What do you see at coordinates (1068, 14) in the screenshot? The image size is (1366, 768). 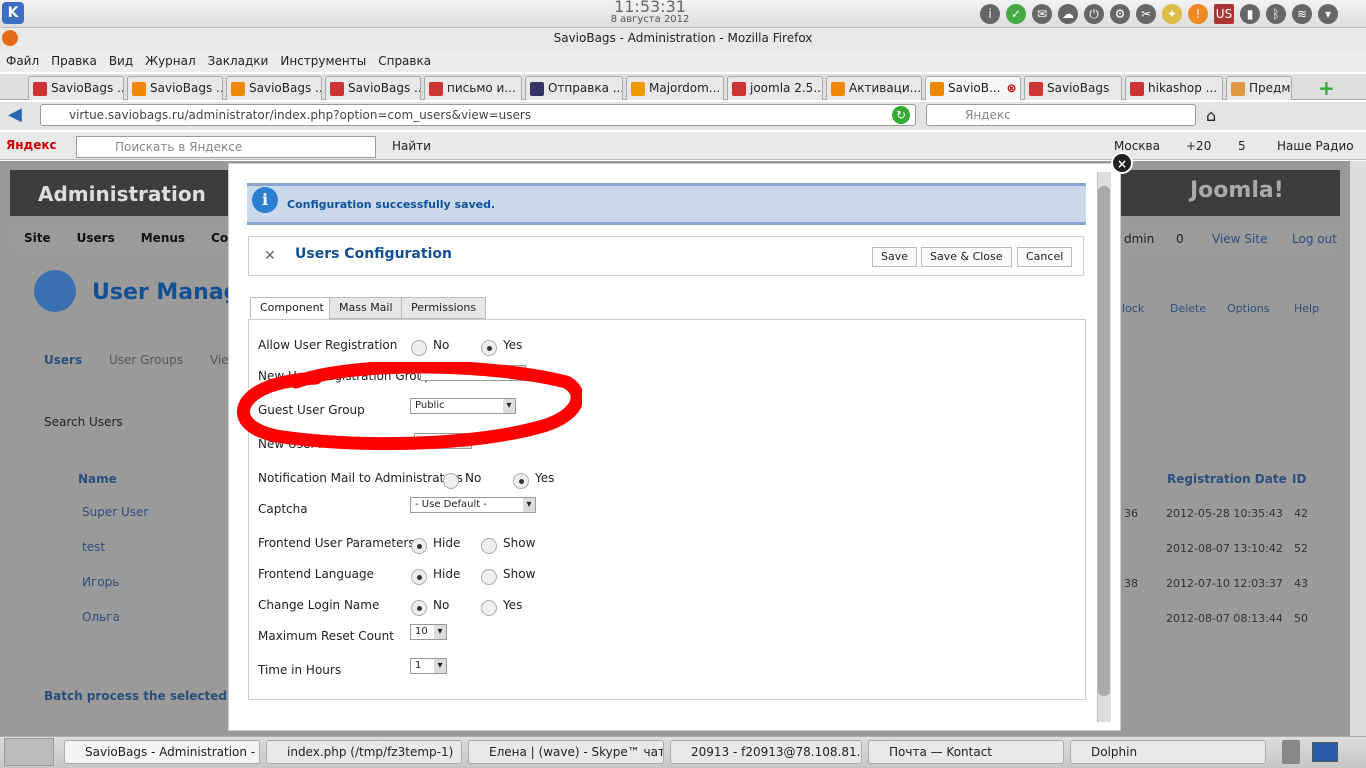 I see `chat-icon: ☁` at bounding box center [1068, 14].